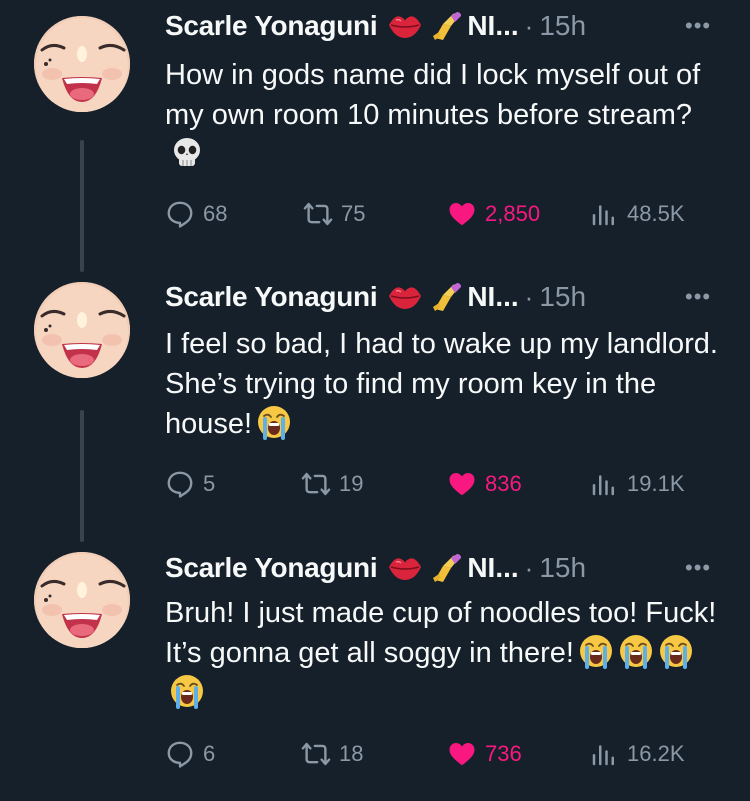 This screenshot has width=750, height=801. What do you see at coordinates (187, 153) in the screenshot?
I see `skull-emoji-icon` at bounding box center [187, 153].